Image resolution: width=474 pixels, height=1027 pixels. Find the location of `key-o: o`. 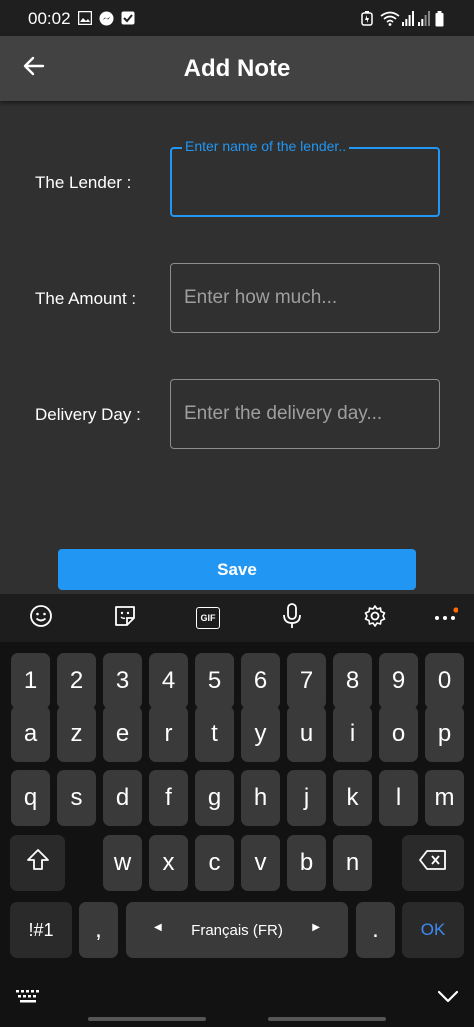

key-o: o is located at coordinates (398, 734).